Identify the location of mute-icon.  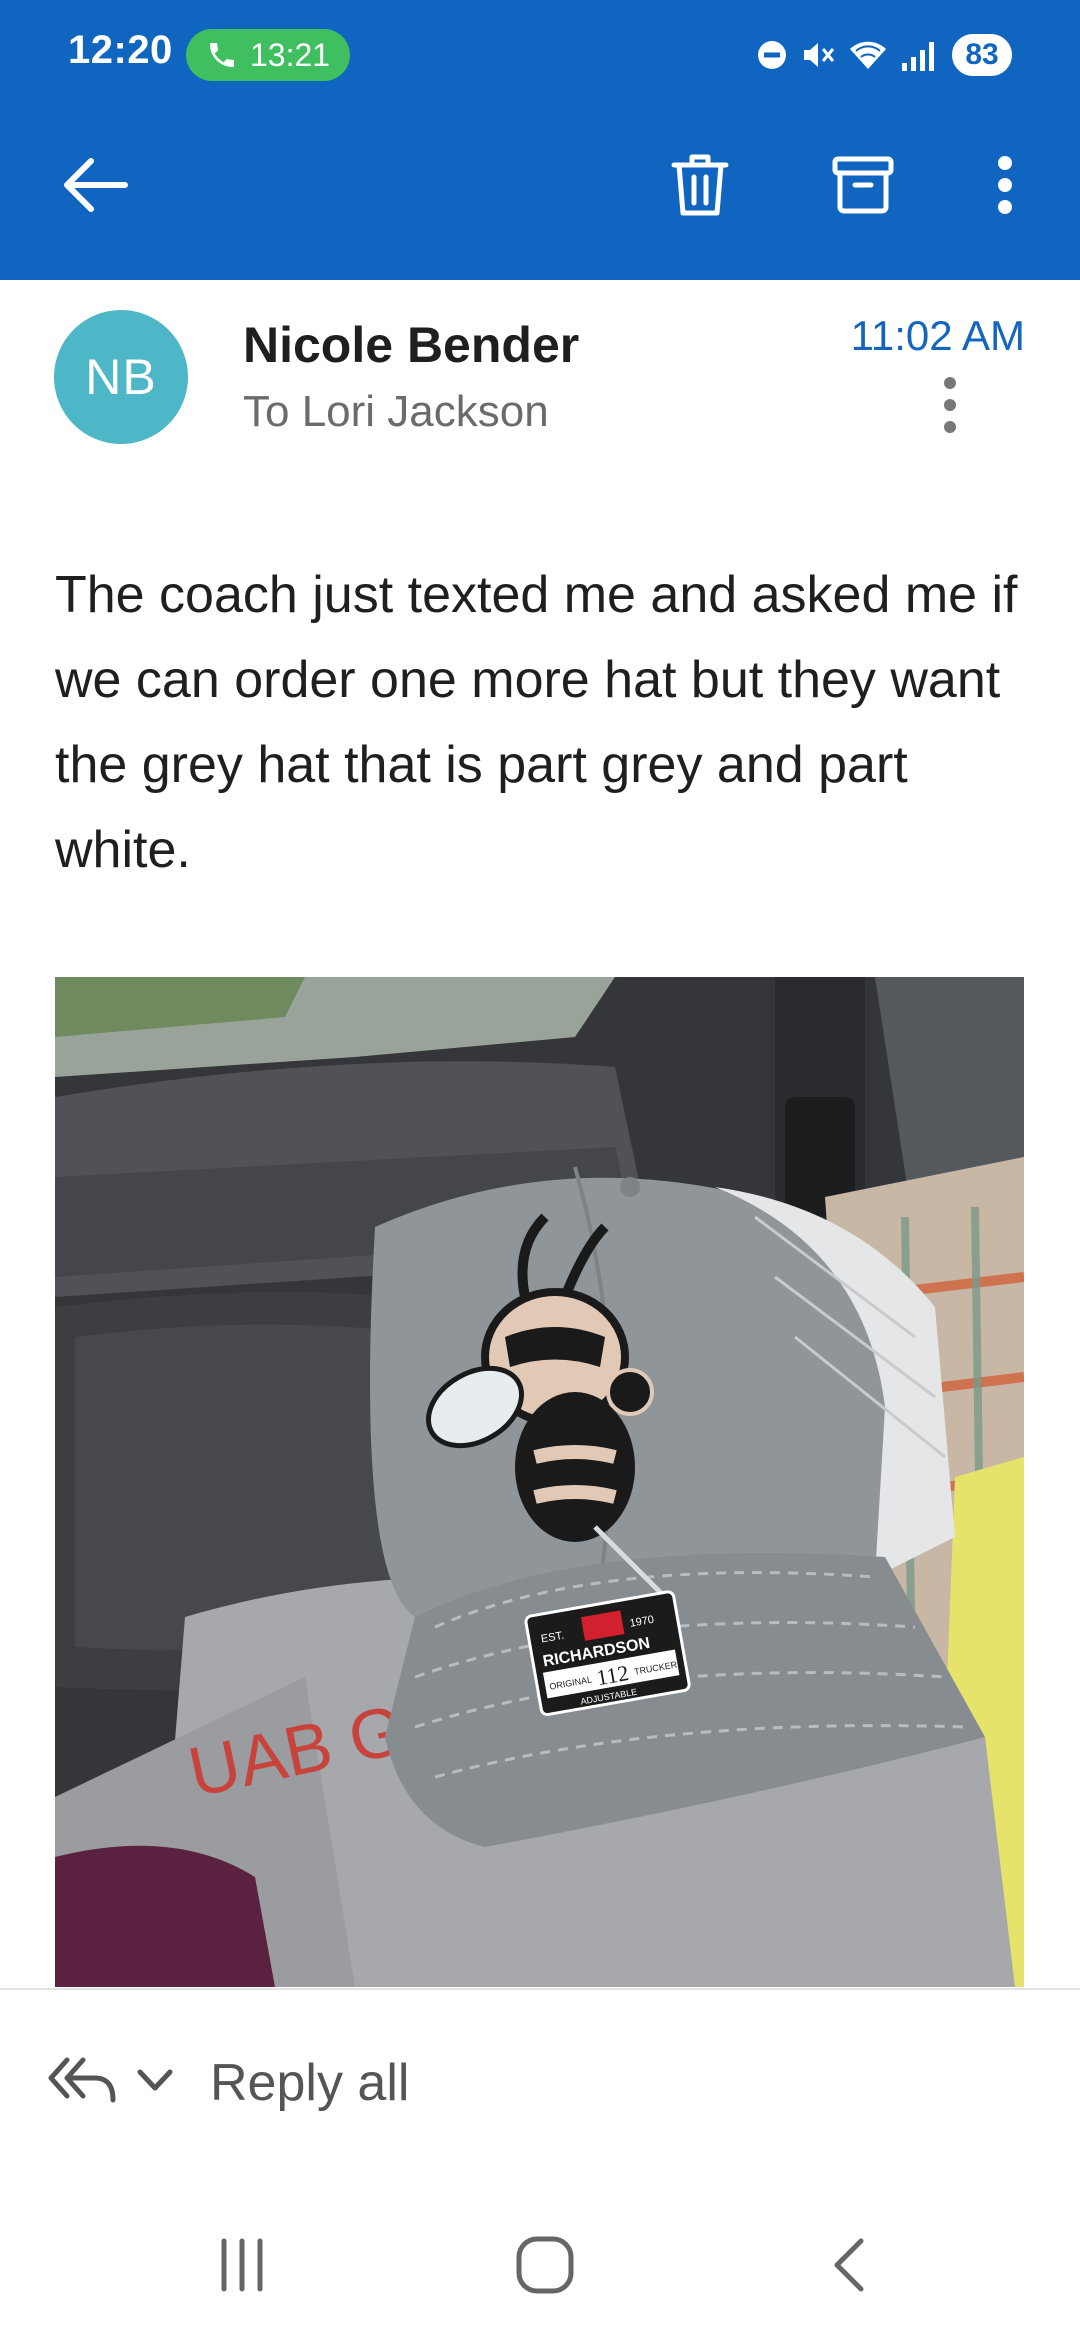
(819, 55).